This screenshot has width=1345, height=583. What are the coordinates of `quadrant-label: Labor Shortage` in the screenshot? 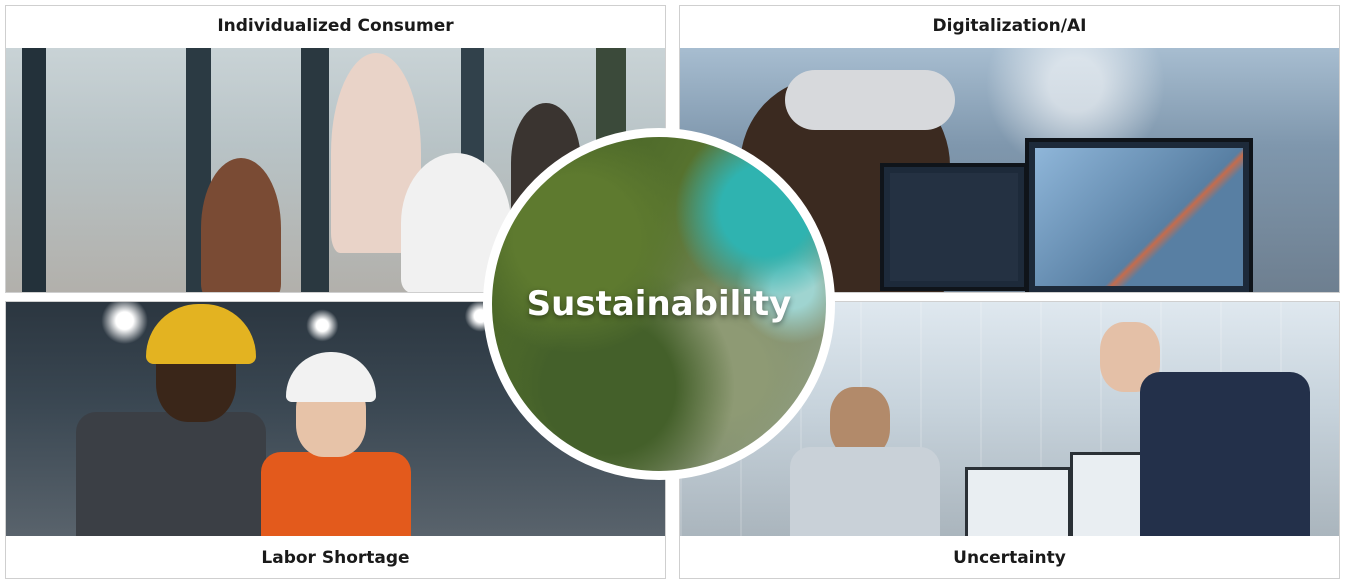 It's located at (335, 558).